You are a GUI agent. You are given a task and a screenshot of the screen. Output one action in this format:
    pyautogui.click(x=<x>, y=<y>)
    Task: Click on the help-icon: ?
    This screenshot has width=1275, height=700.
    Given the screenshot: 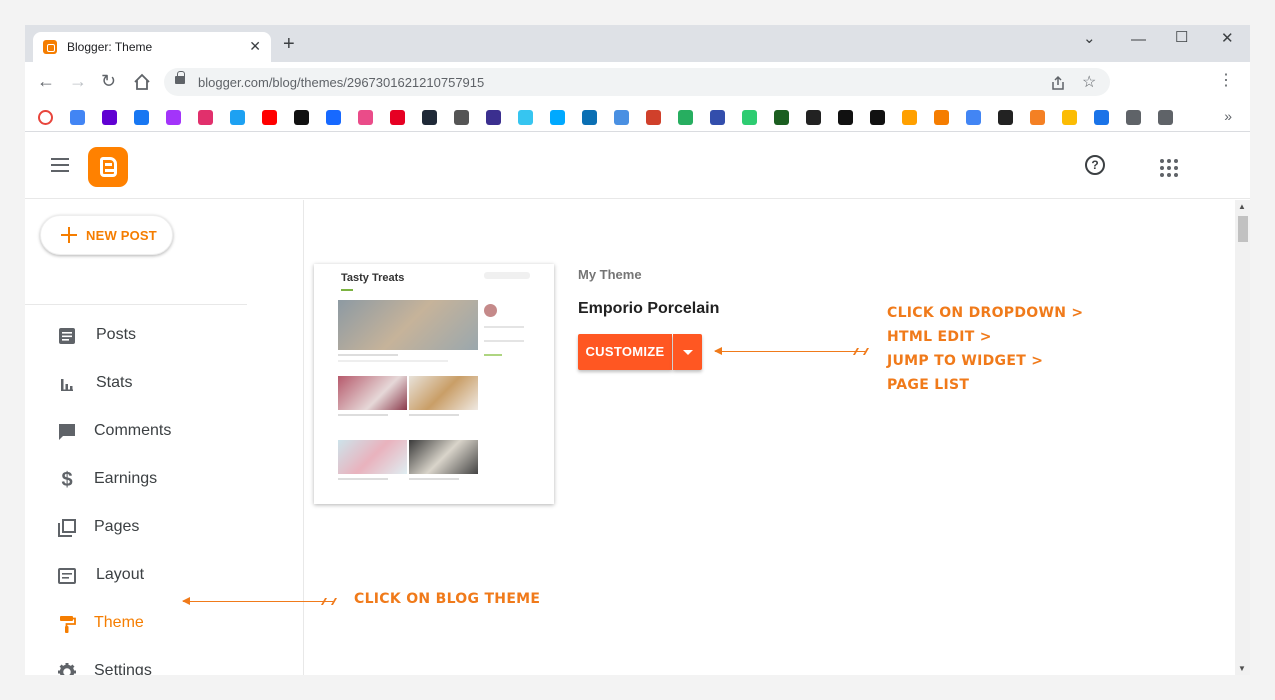 What is the action you would take?
    pyautogui.click(x=1095, y=165)
    